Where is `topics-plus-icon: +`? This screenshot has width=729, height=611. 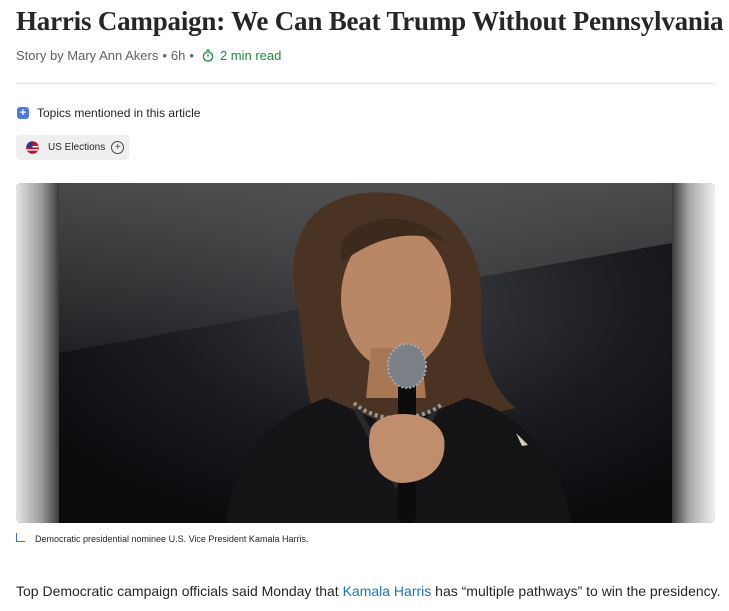 topics-plus-icon: + is located at coordinates (23, 113).